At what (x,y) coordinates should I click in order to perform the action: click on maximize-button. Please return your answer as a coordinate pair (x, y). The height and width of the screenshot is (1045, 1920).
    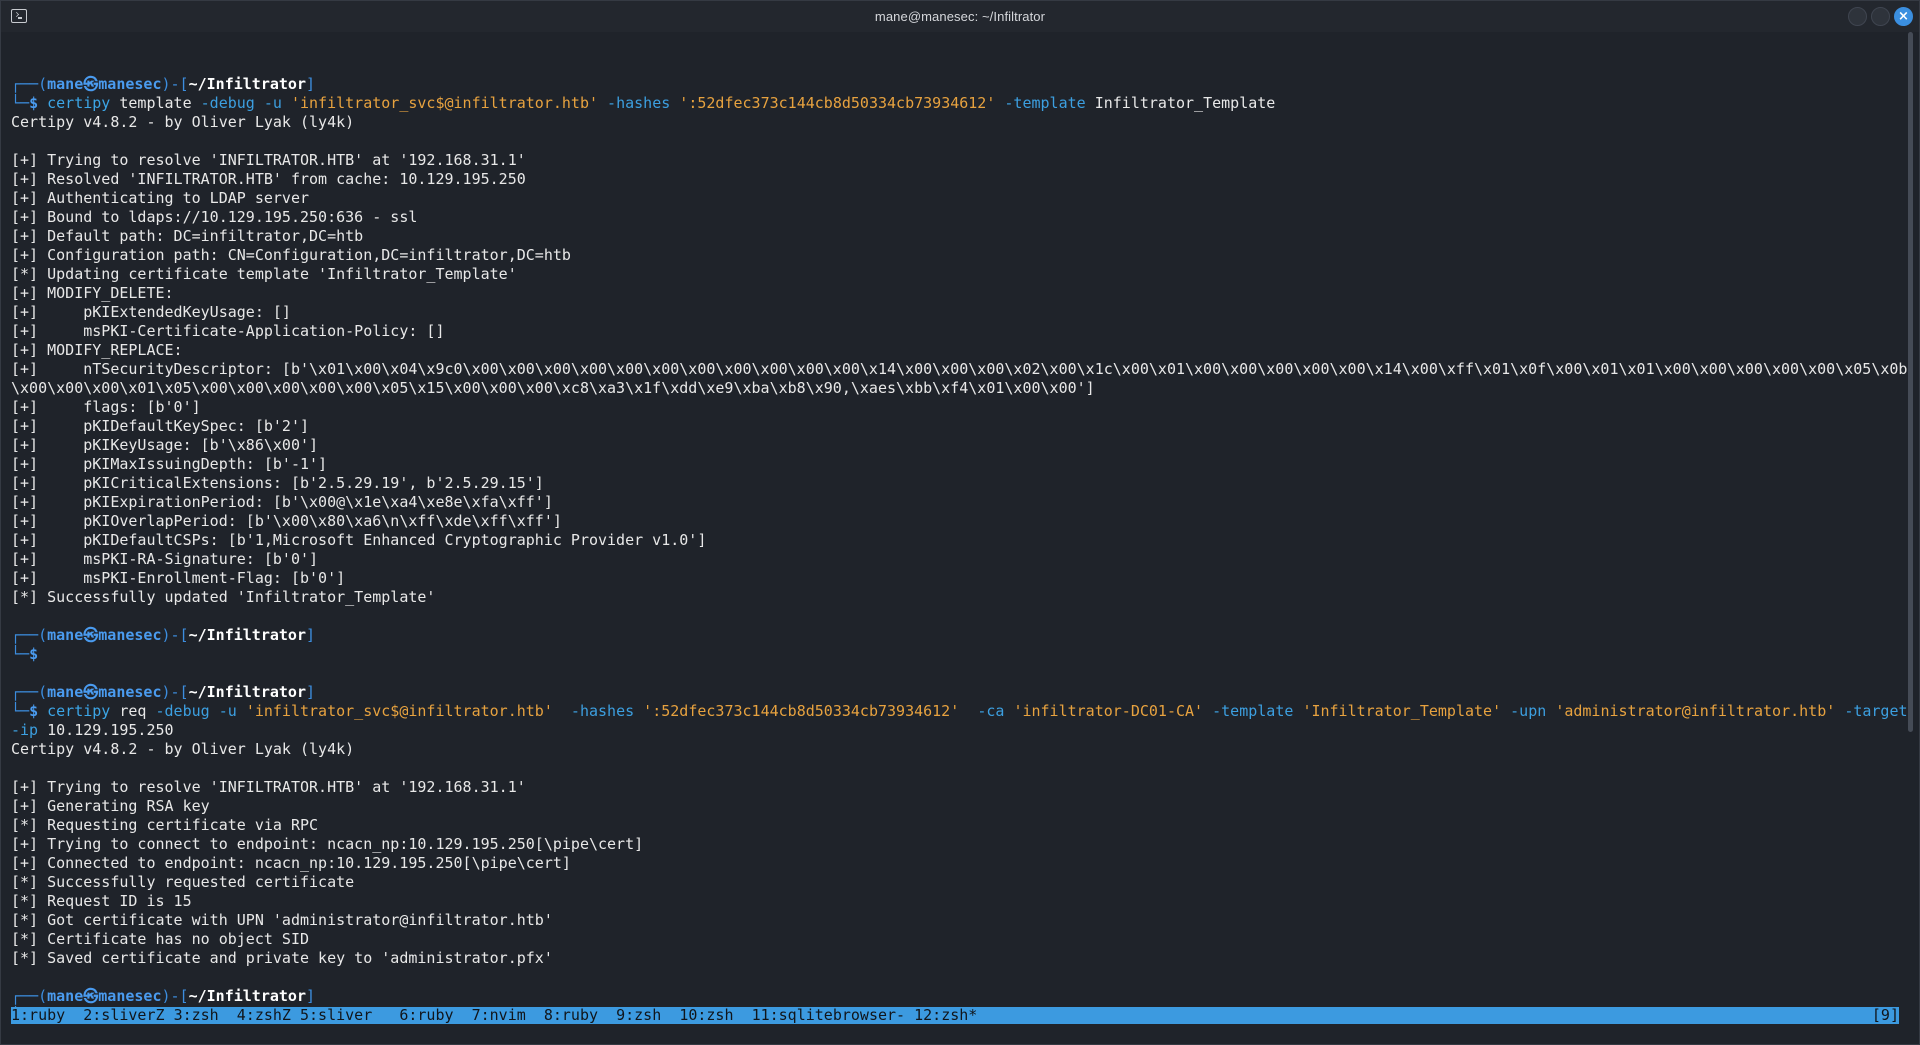
    Looking at the image, I should click on (1880, 16).